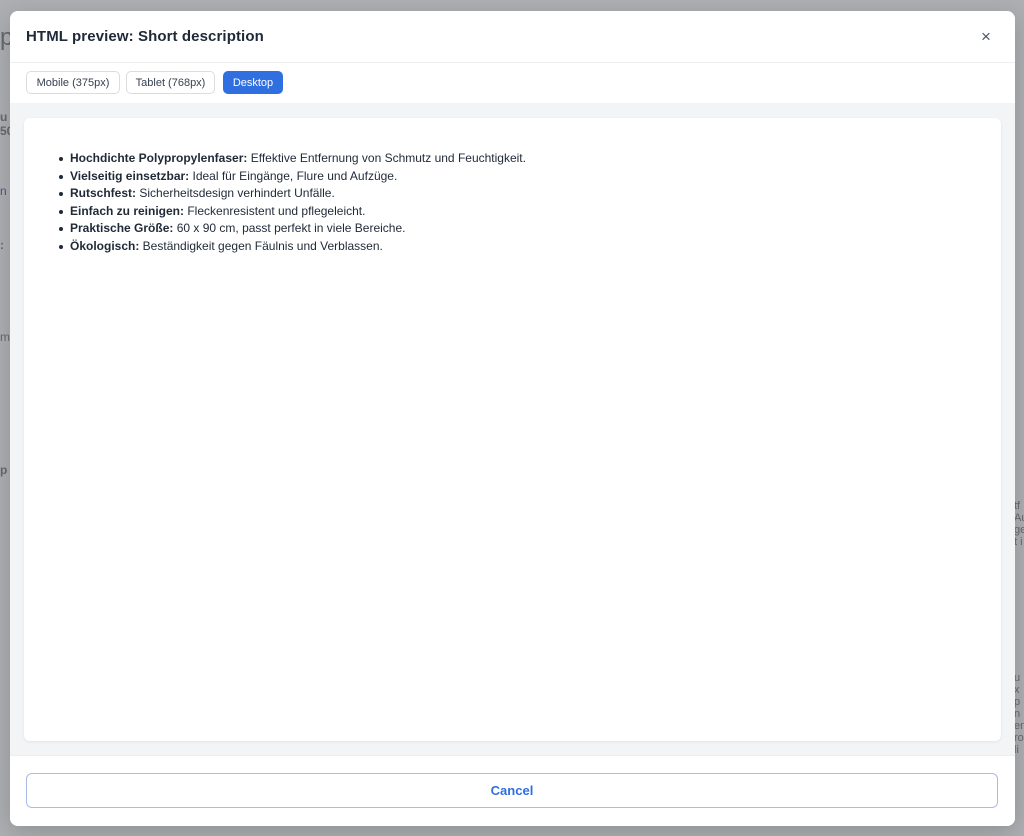 This screenshot has width=1024, height=836. Describe the element at coordinates (512, 83) in the screenshot. I see `viewport-tabs: Mobile (375px) Tablet (768px) Desktop` at that location.